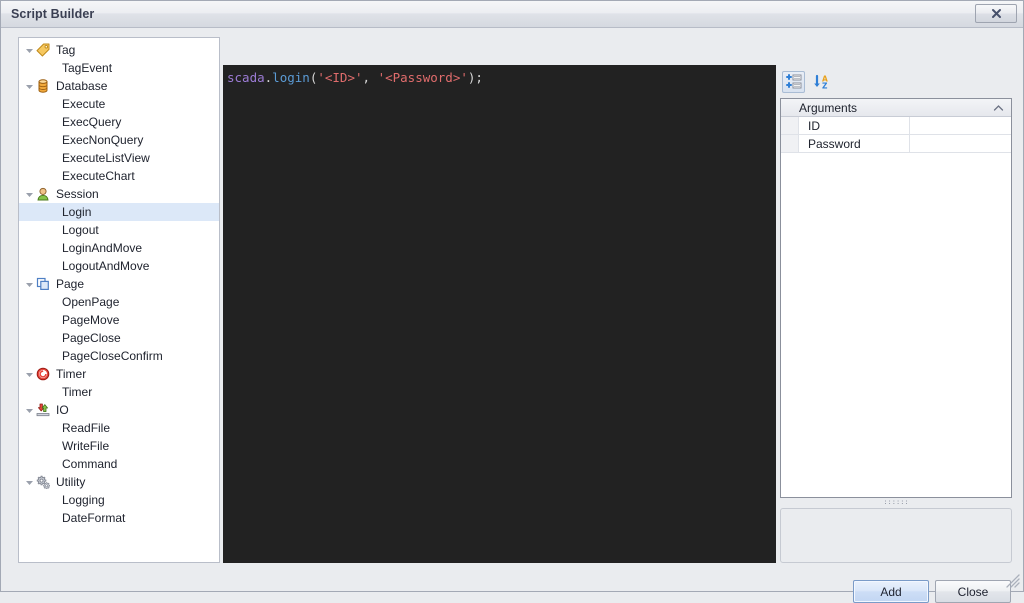 The image size is (1024, 603). I want to click on property-panel-splitter: ::::::, so click(896, 502).